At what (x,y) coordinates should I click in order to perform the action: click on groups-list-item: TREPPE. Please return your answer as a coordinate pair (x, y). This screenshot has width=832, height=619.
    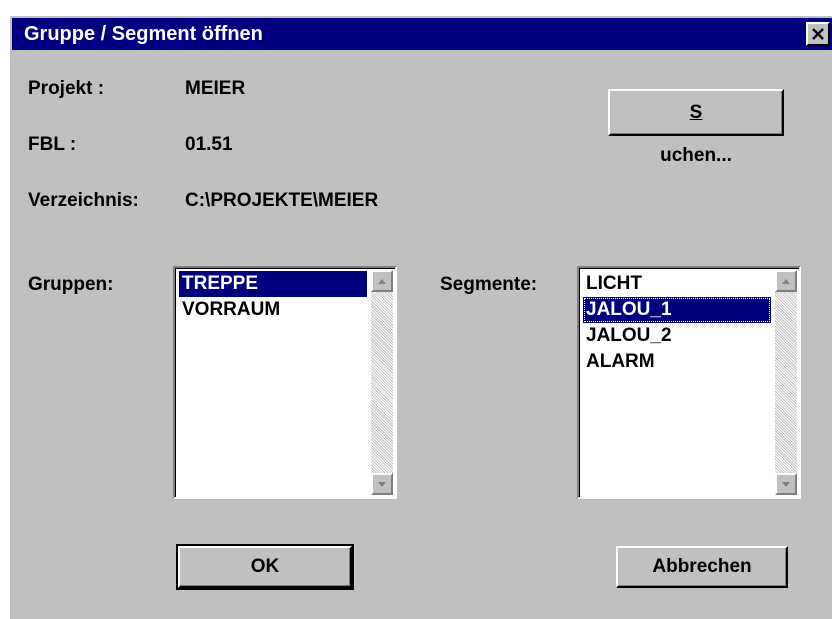
    Looking at the image, I should click on (273, 284).